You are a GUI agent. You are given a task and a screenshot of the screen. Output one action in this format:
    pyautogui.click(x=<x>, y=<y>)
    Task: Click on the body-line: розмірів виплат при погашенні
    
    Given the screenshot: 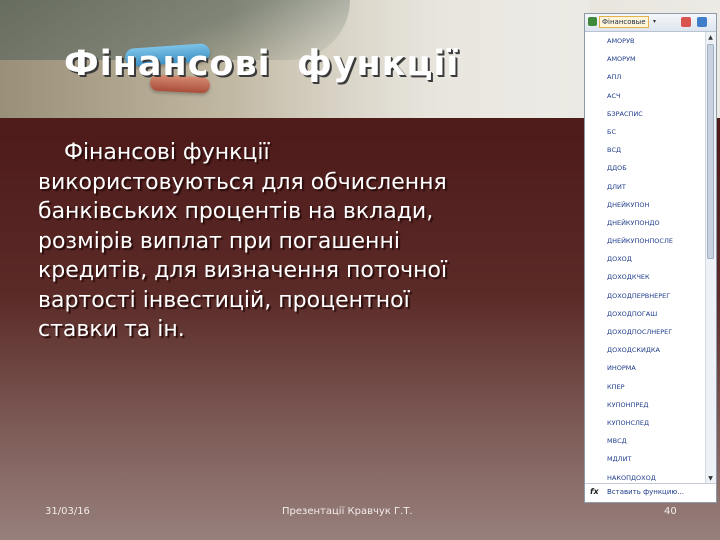 What is the action you would take?
    pyautogui.click(x=219, y=241)
    